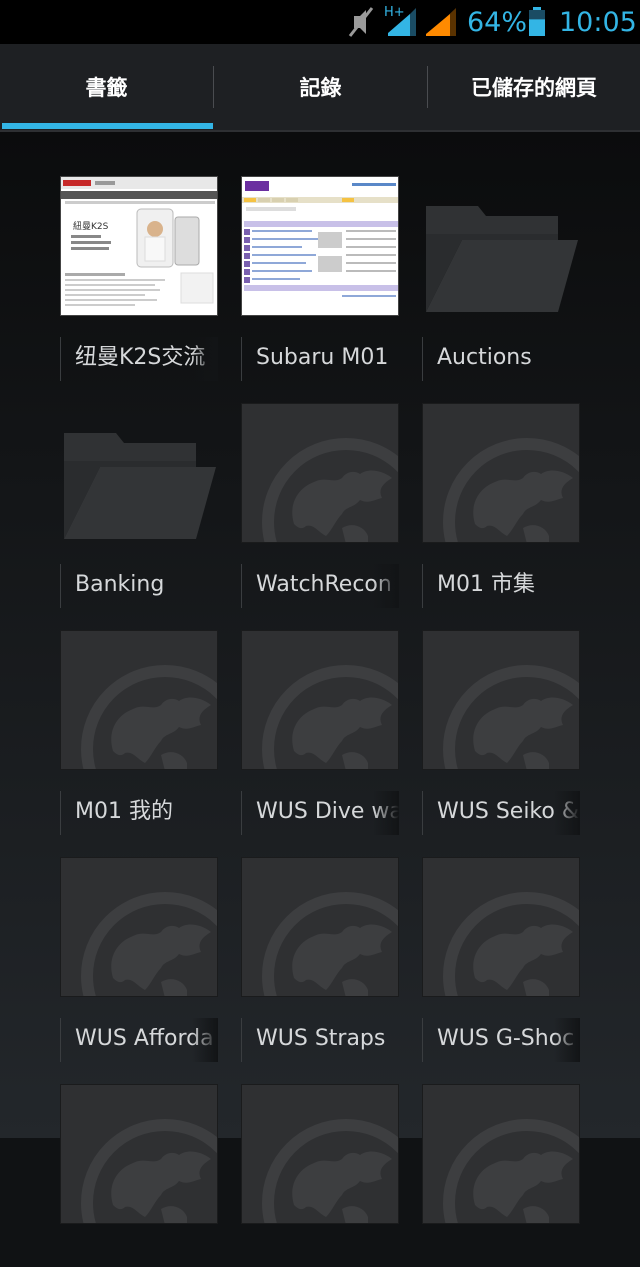 This screenshot has height=1267, width=640. I want to click on tab-label: 書籤, so click(106, 88).